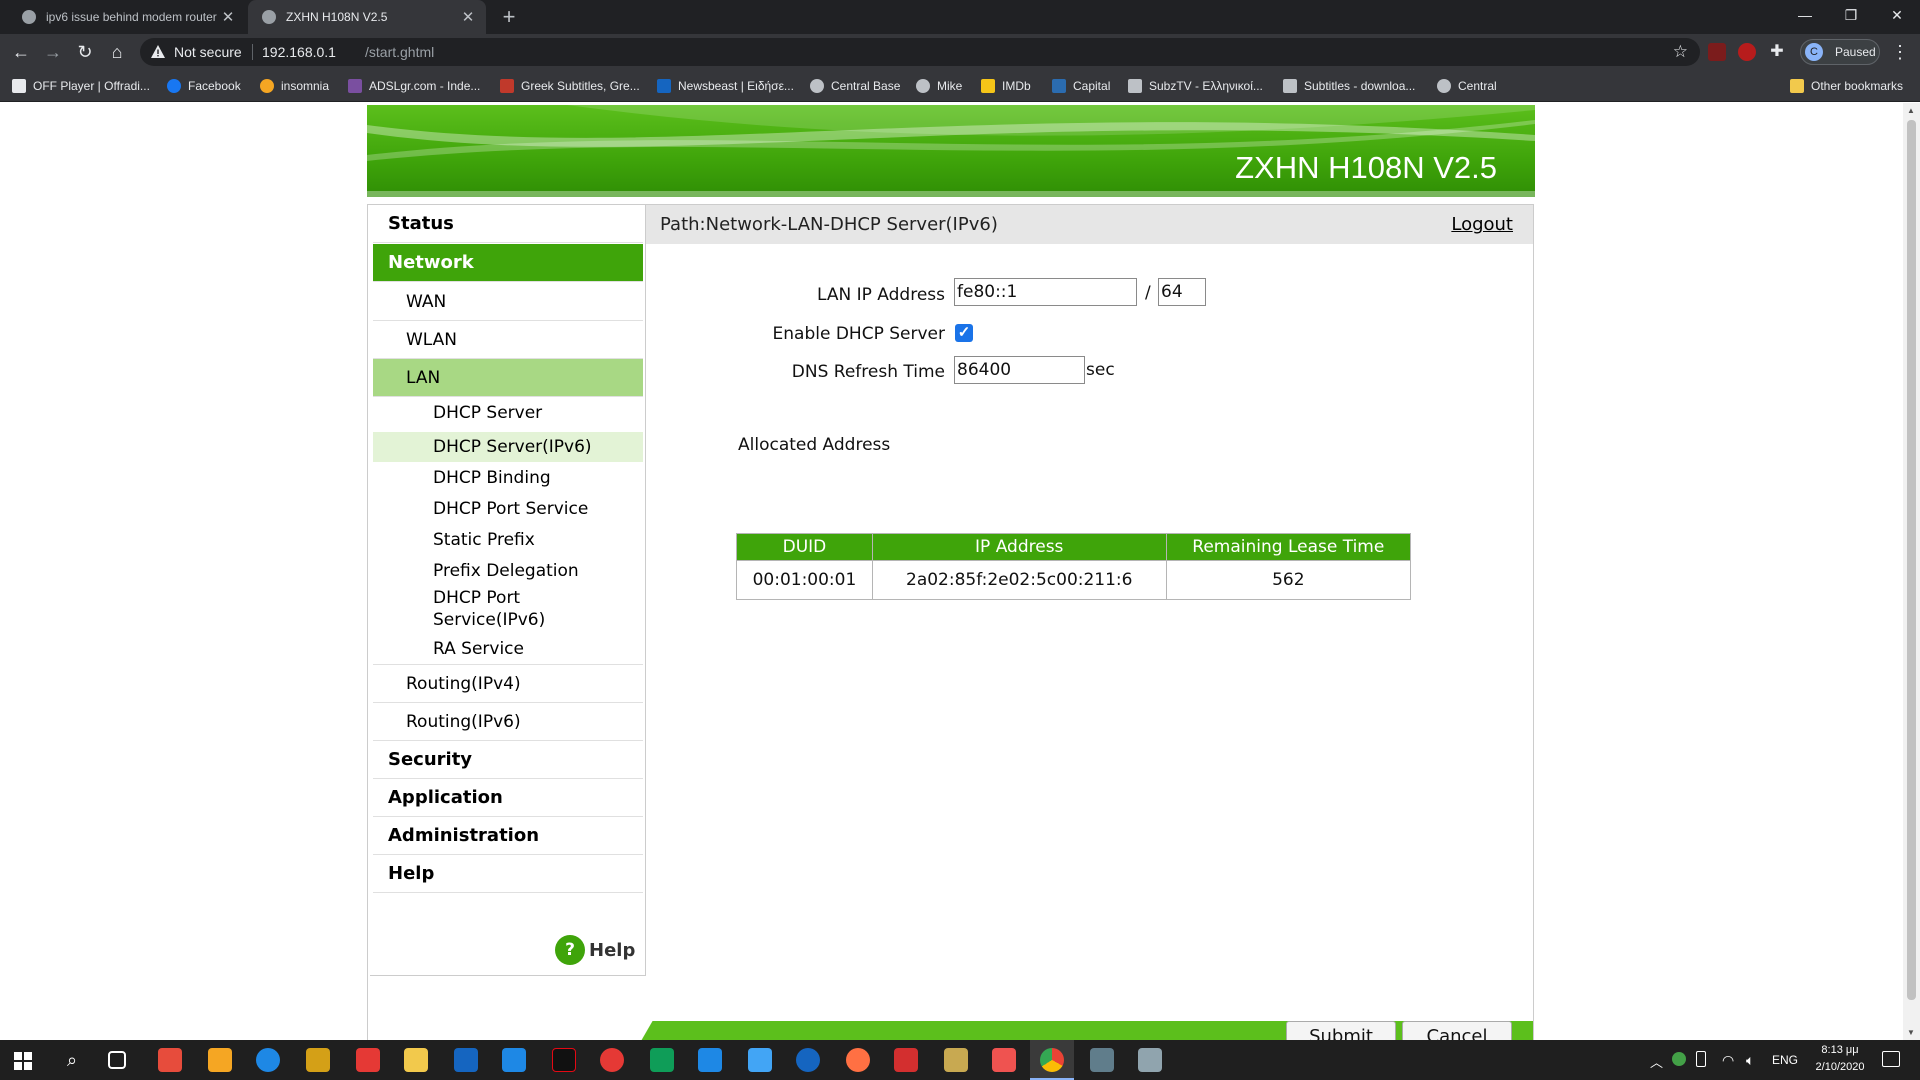  Describe the element at coordinates (117, 52) in the screenshot. I see `home-icon: ⌂` at that location.